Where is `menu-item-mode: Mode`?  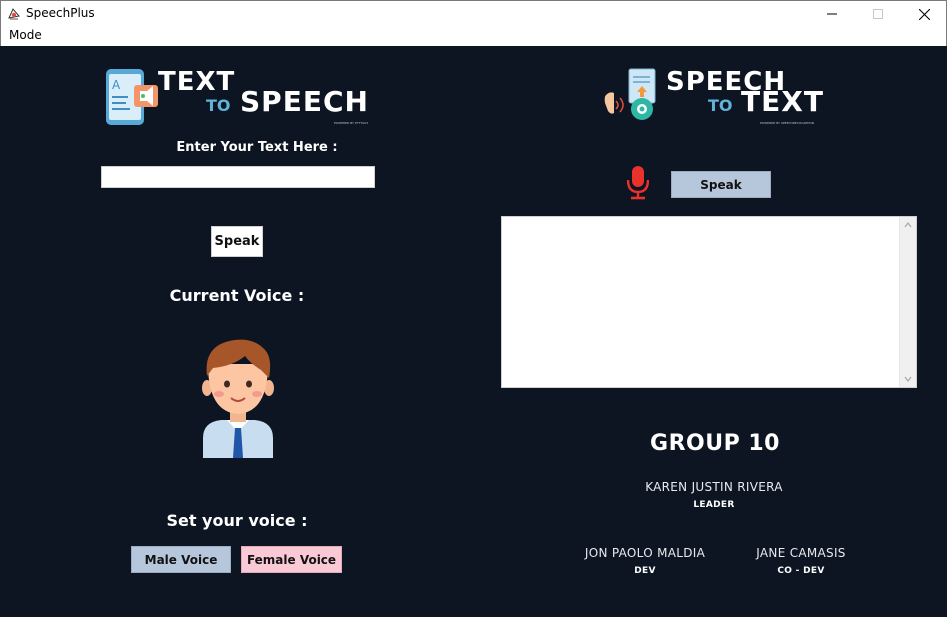
menu-item-mode: Mode is located at coordinates (25, 35).